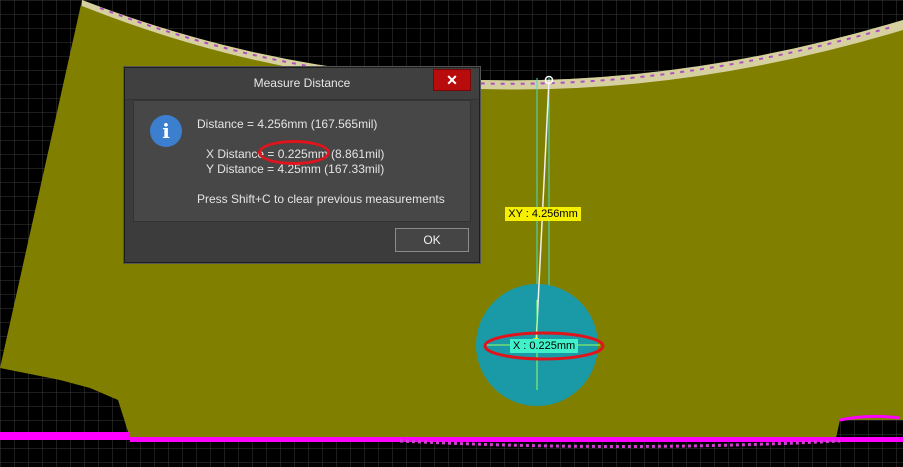 The height and width of the screenshot is (467, 903). What do you see at coordinates (432, 240) in the screenshot?
I see `ok-button: OK` at bounding box center [432, 240].